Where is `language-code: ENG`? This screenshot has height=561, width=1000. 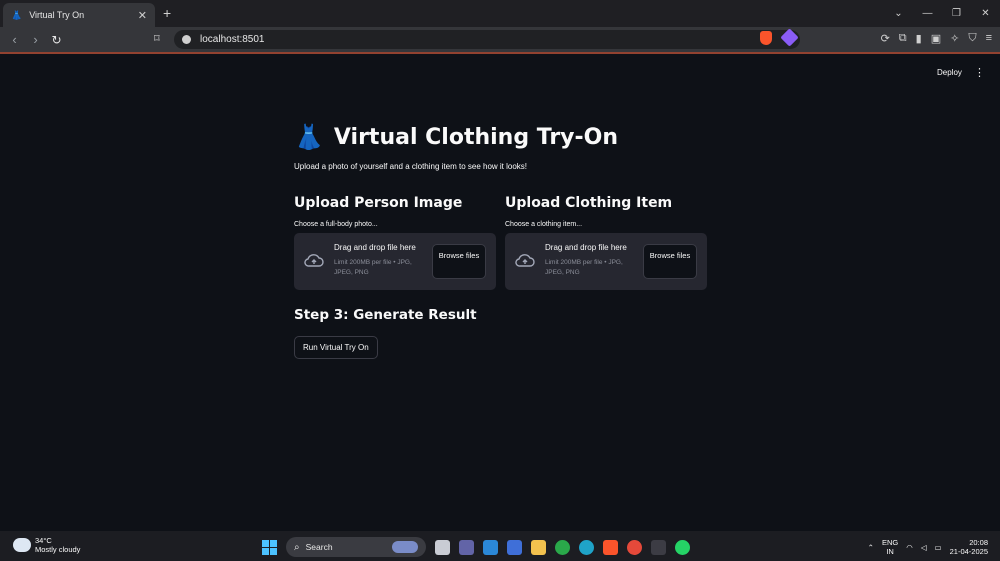 language-code: ENG is located at coordinates (890, 542).